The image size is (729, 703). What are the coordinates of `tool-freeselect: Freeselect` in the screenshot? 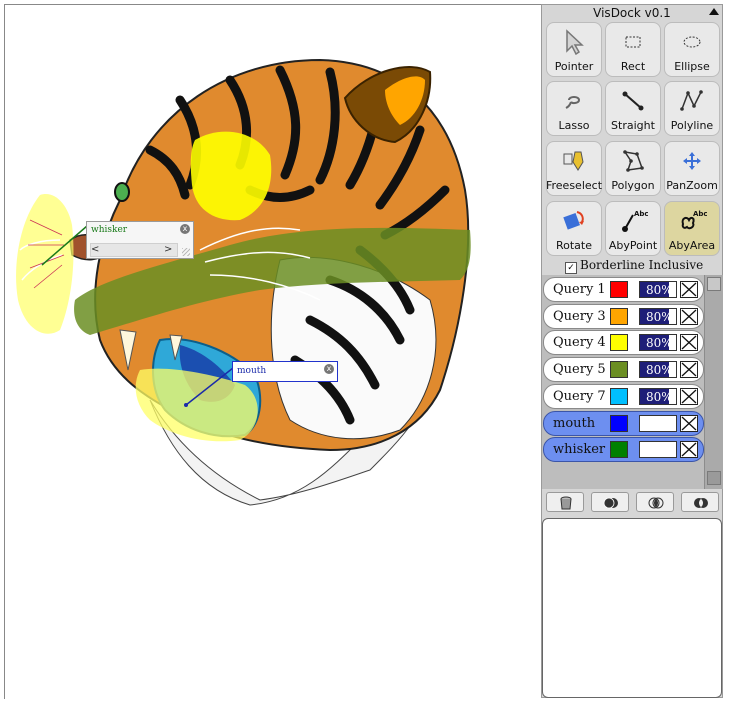 It's located at (574, 168).